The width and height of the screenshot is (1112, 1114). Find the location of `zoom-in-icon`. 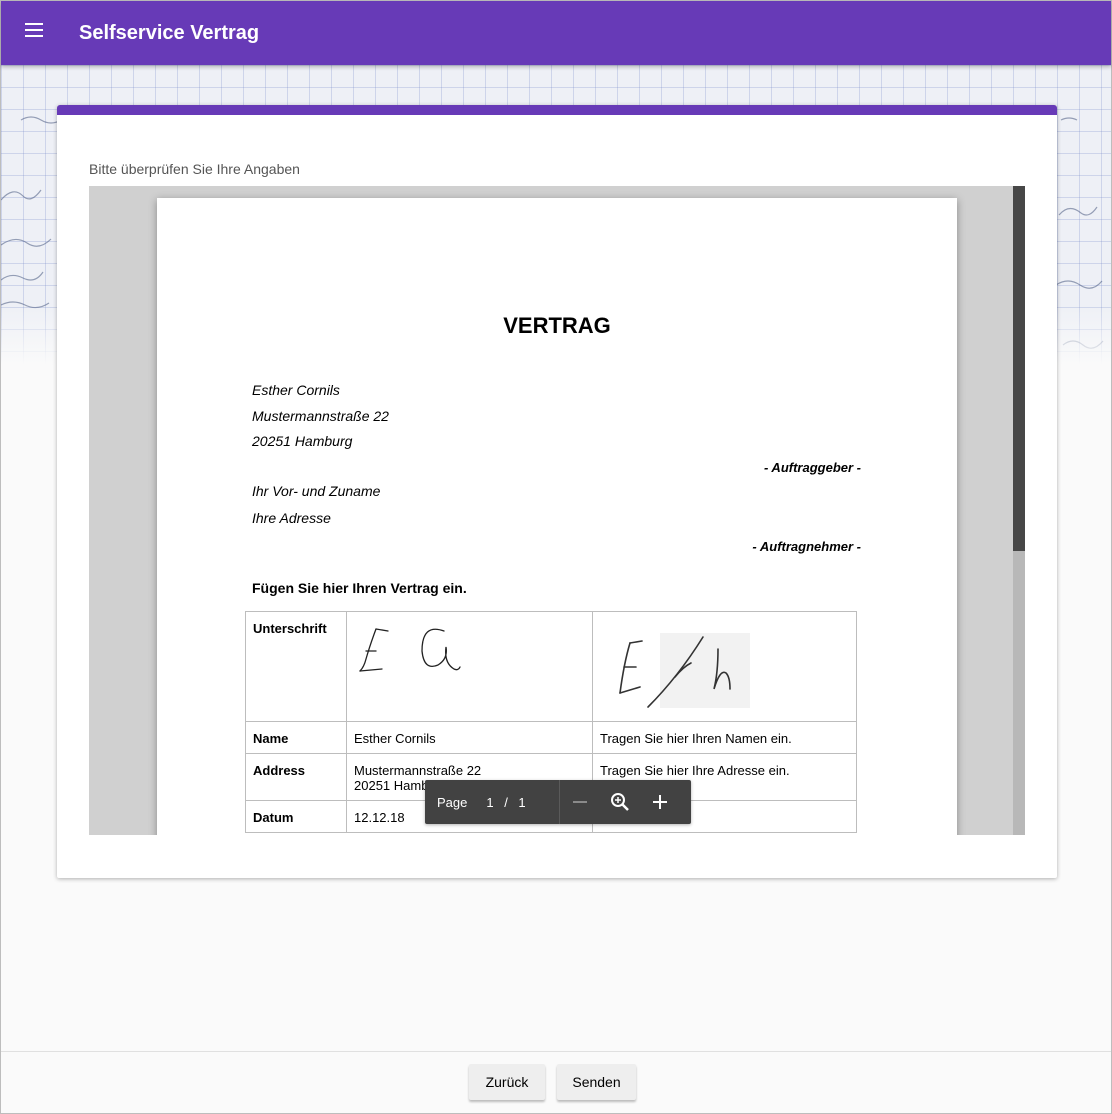

zoom-in-icon is located at coordinates (620, 802).